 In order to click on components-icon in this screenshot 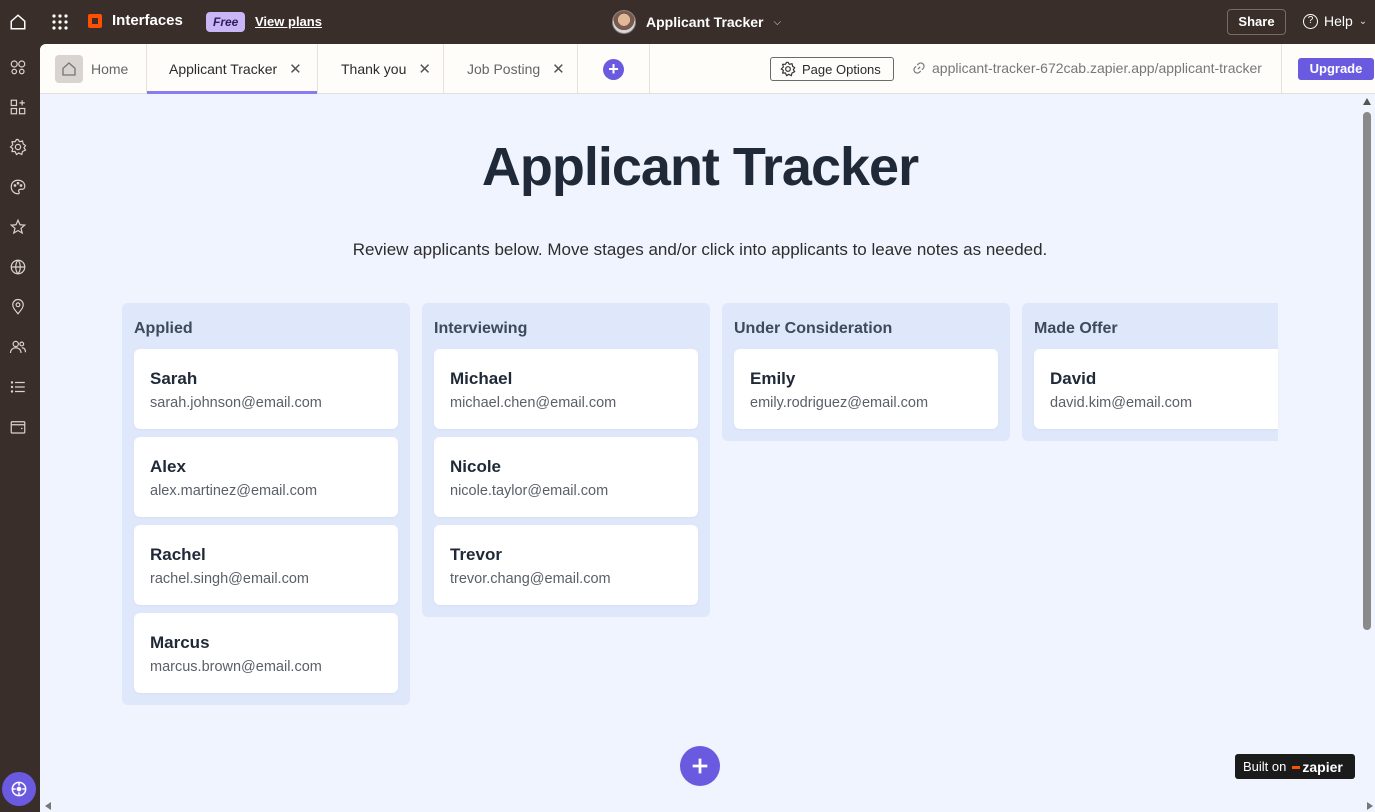, I will do `click(18, 67)`.